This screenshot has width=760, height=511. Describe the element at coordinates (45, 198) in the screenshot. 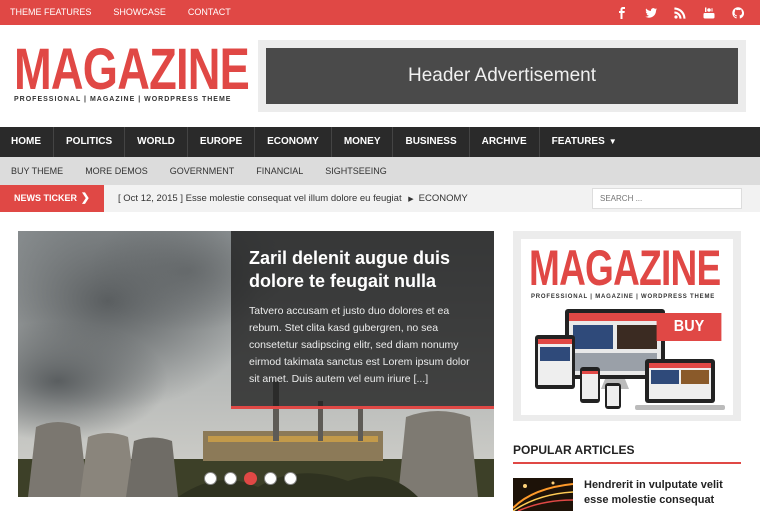

I see `news-ticker-label-text: News Ticker` at that location.